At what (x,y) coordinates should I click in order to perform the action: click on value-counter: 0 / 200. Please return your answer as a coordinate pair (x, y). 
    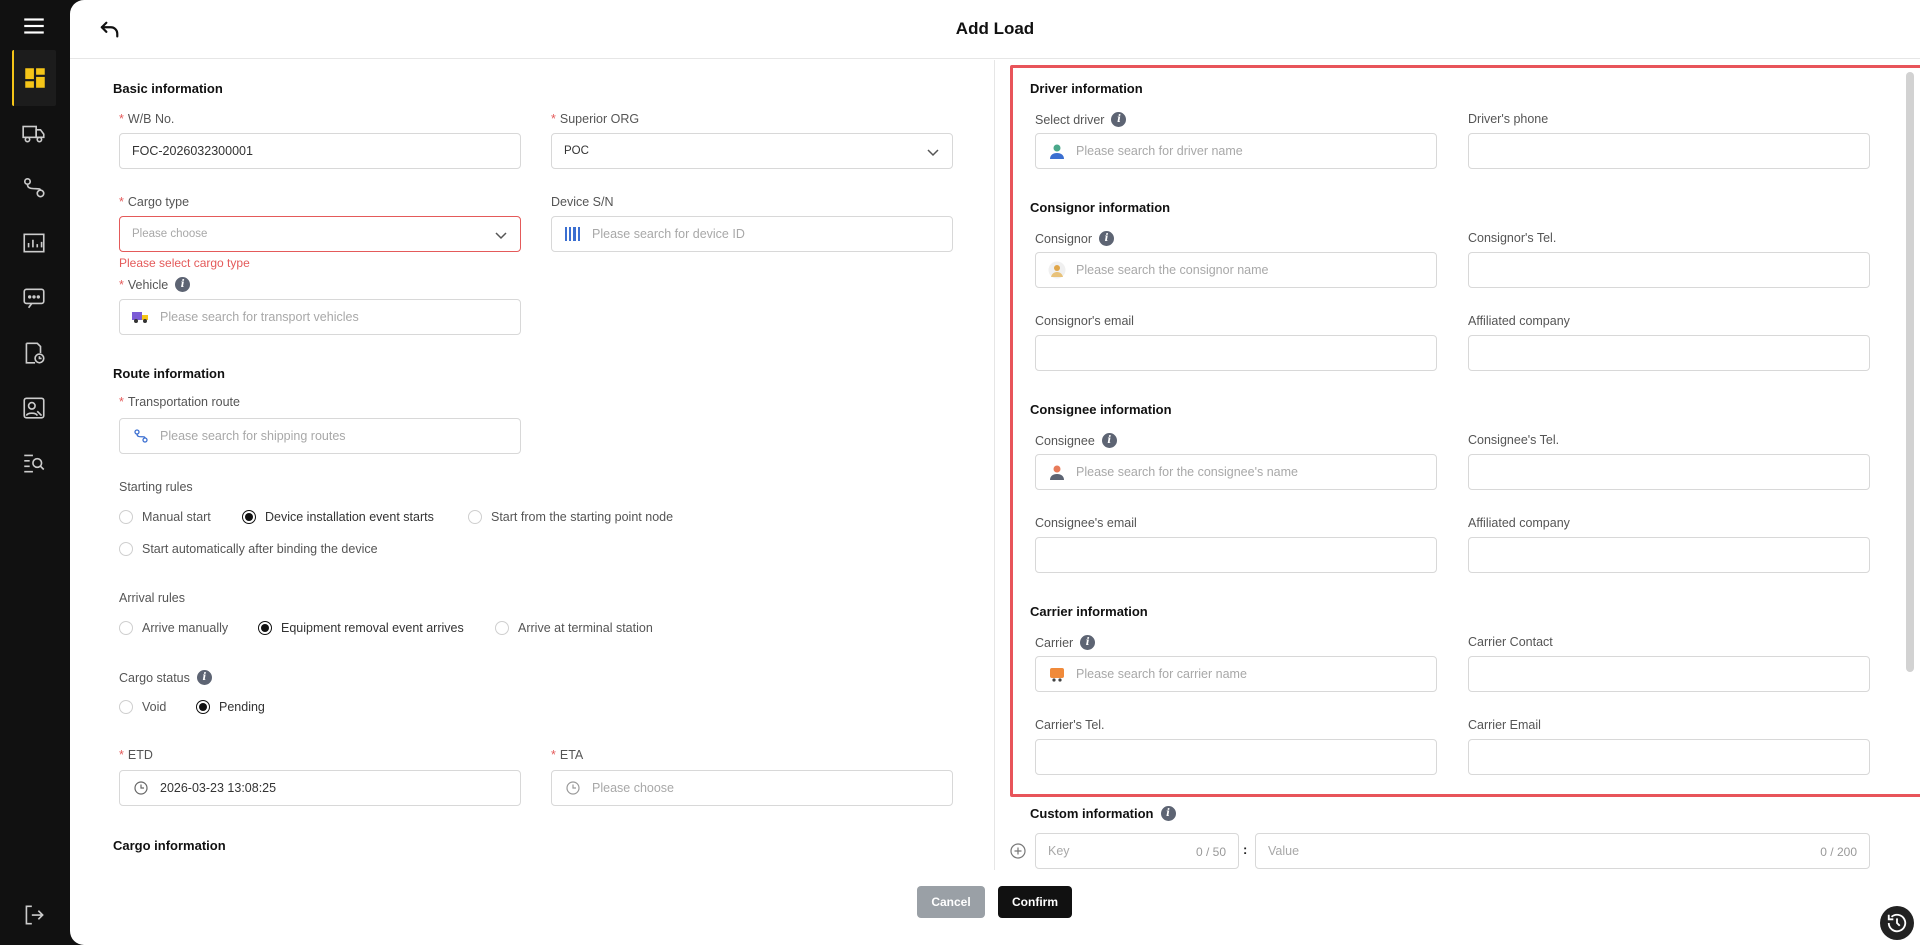
    Looking at the image, I should click on (1838, 852).